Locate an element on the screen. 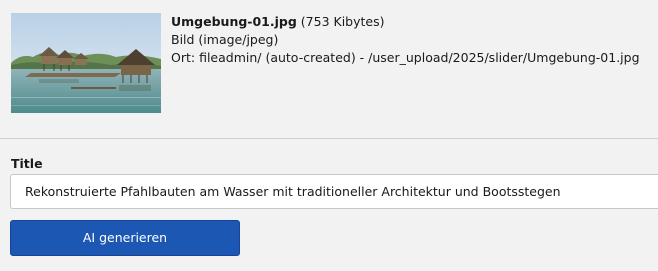  file-thumbnail is located at coordinates (86, 63).